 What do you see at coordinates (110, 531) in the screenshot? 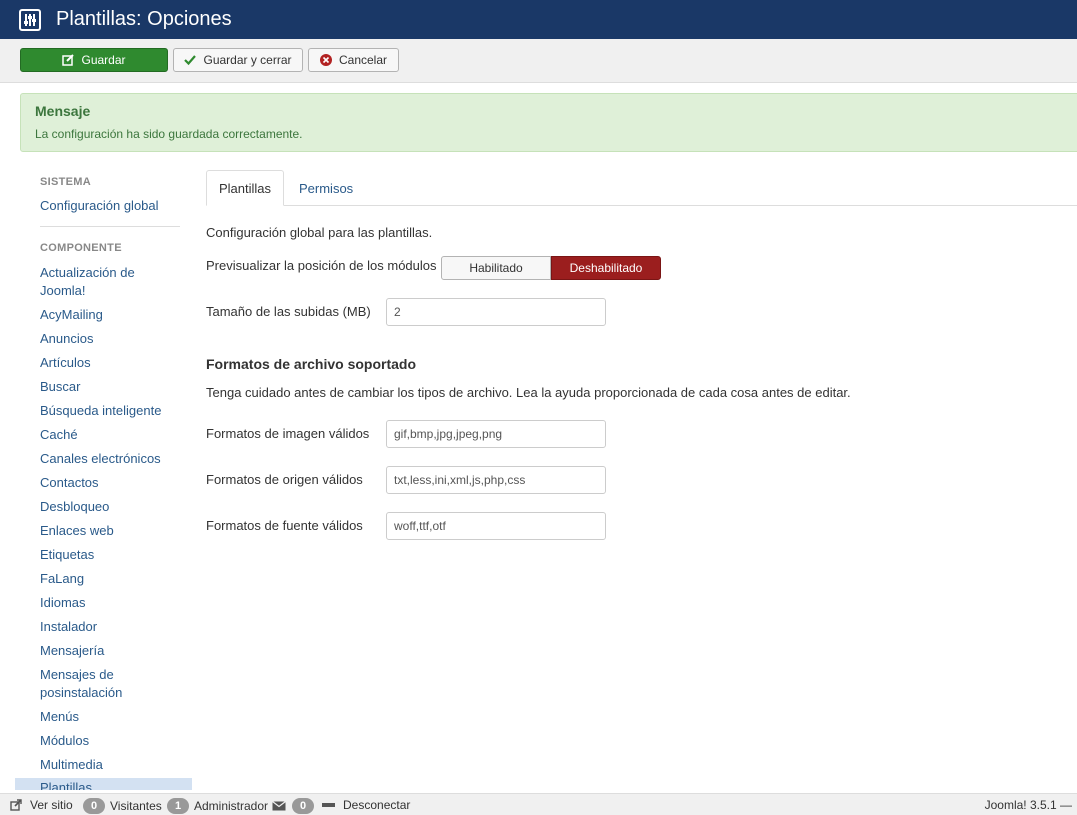
I see `sidebar-item-weblinks: Enlaces web` at bounding box center [110, 531].